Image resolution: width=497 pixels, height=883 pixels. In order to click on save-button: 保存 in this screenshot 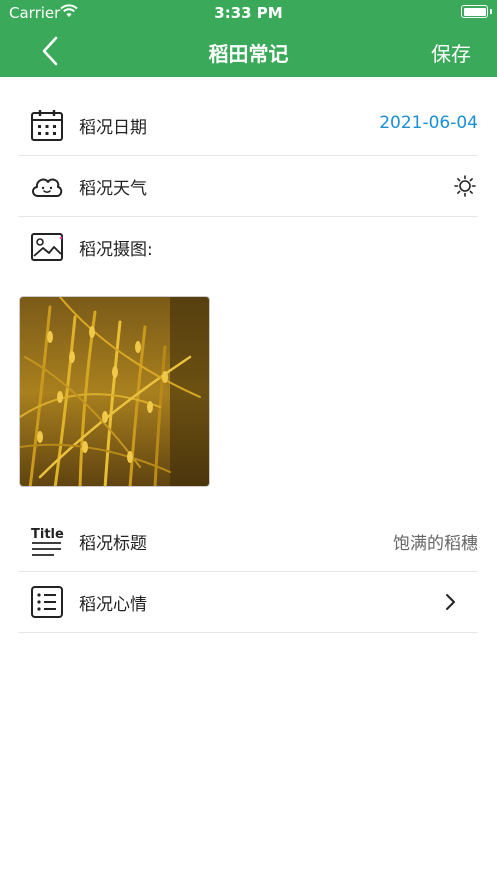, I will do `click(451, 52)`.